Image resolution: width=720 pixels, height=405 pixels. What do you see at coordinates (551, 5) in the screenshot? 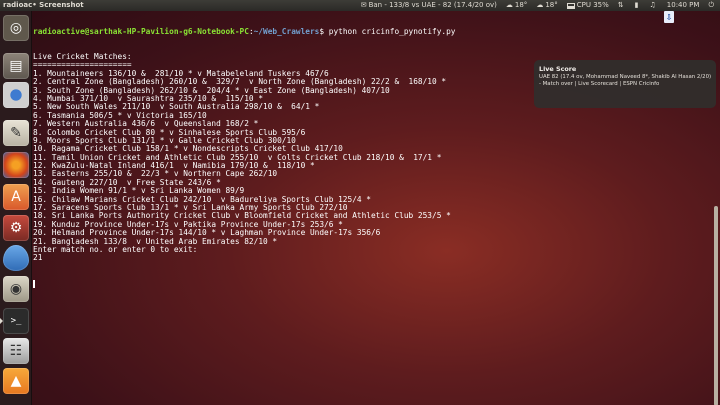
I see `indicator-weather-2-text: 18°` at bounding box center [551, 5].